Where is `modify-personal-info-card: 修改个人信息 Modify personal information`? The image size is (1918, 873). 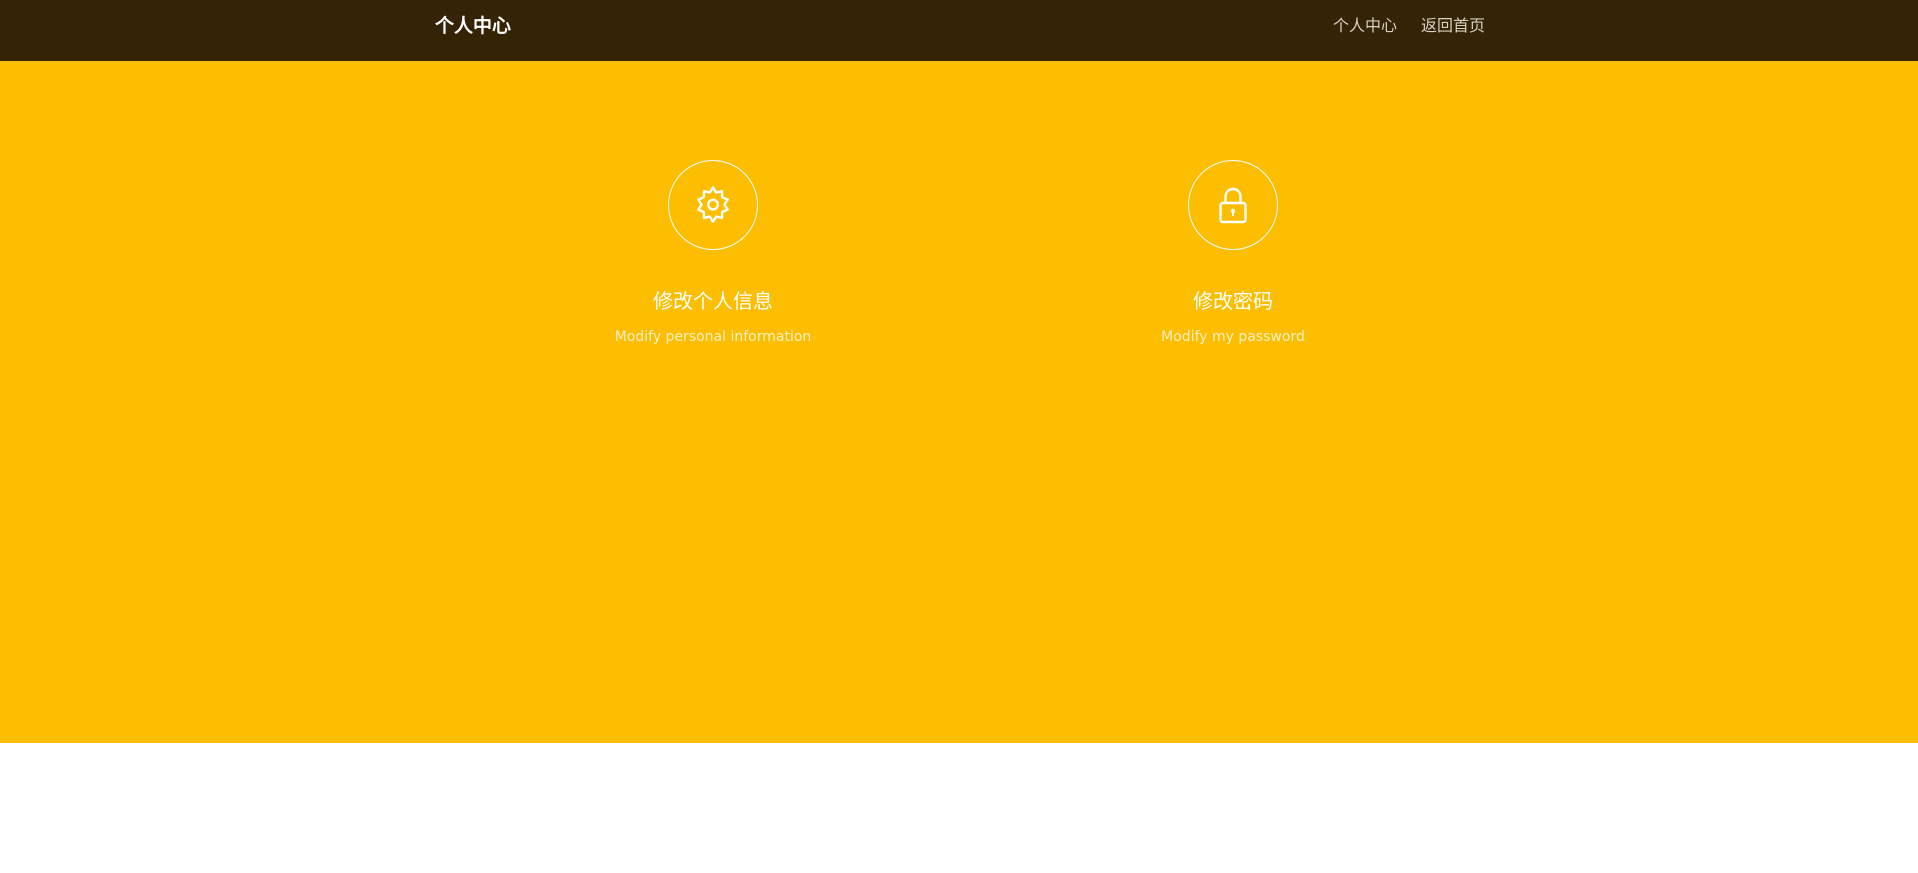
modify-personal-info-card: 修改个人信息 Modify personal information is located at coordinates (713, 253).